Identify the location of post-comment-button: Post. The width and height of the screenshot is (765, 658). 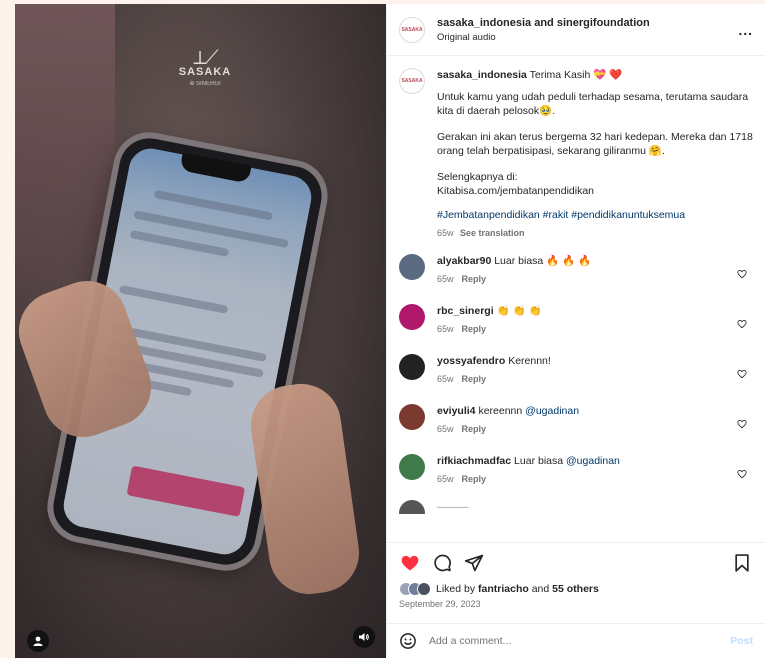
(741, 641).